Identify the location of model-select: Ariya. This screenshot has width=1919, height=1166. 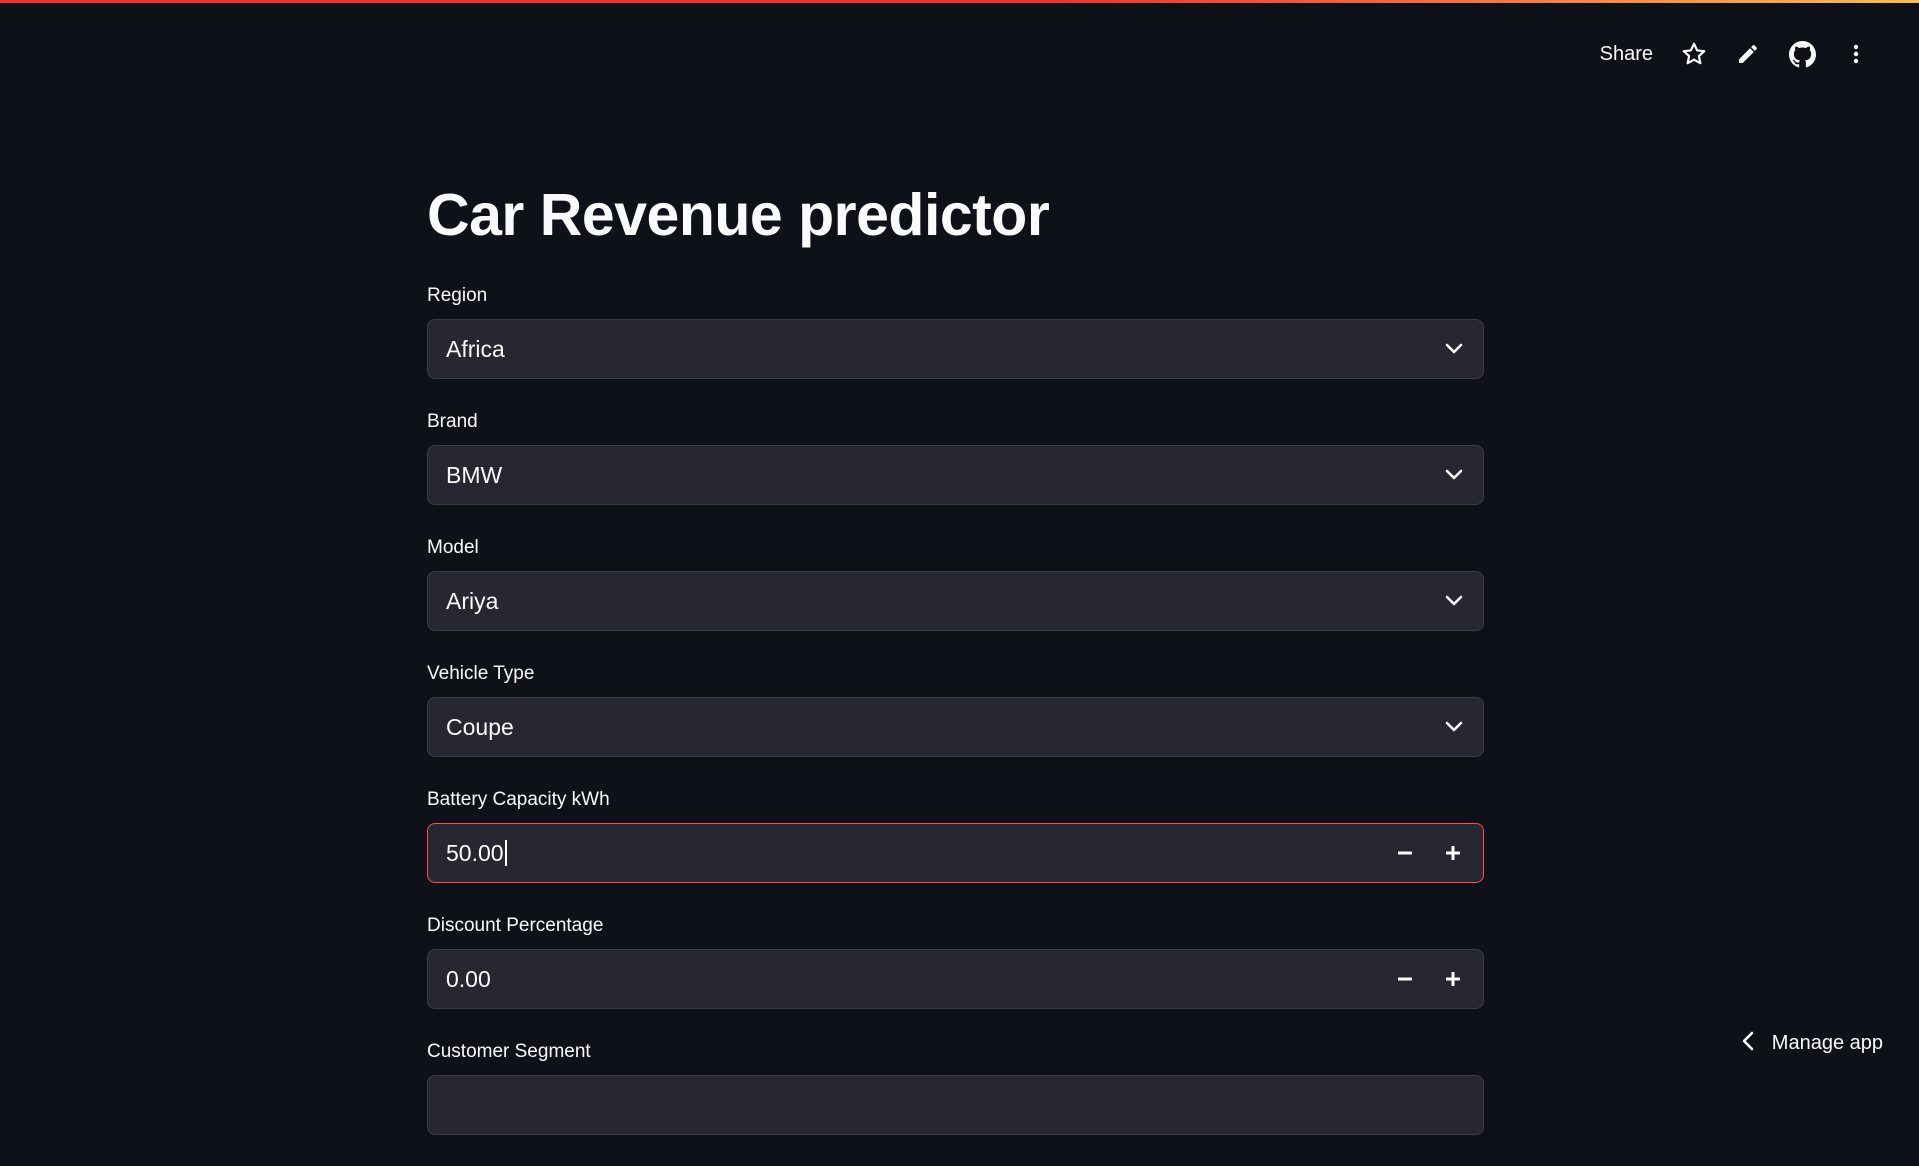
(955, 601).